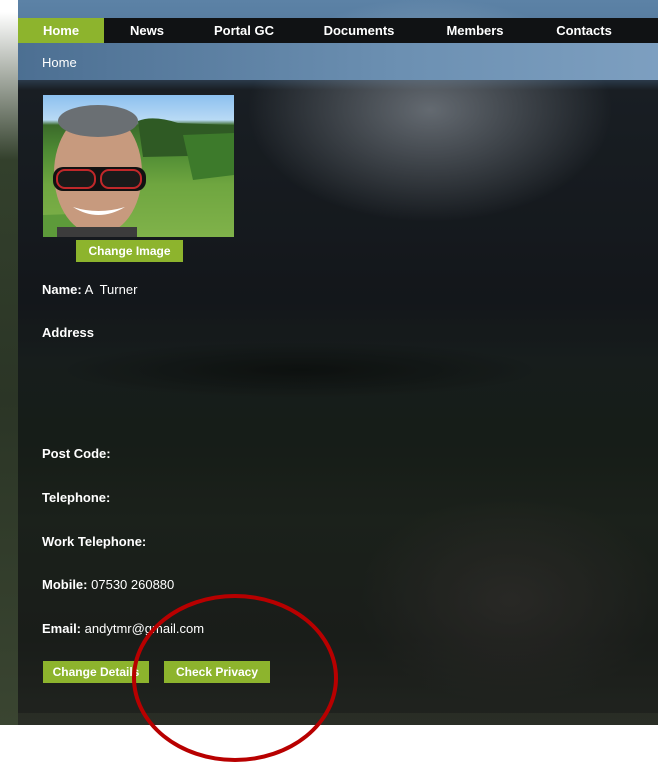 This screenshot has height=762, width=658. I want to click on nav-portal-gc: Portal GC, so click(244, 30).